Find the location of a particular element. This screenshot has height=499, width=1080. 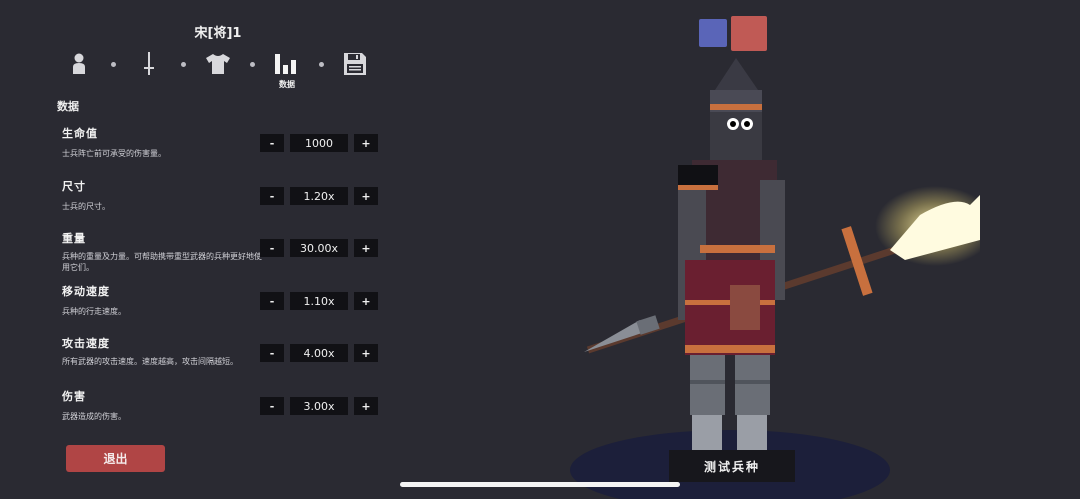

soldier-character is located at coordinates (731, 240).